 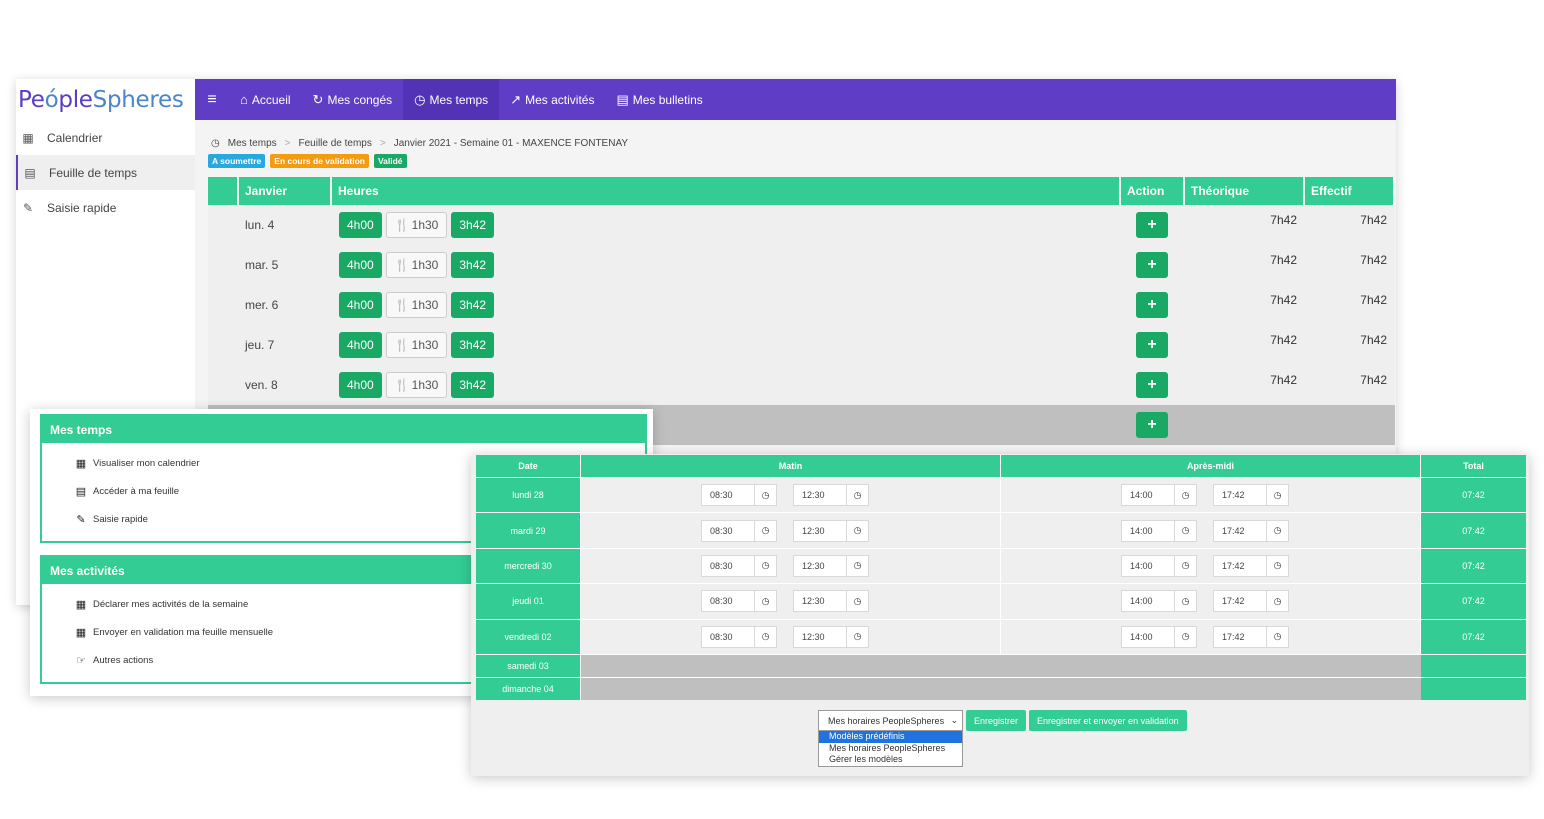 I want to click on breadcrumb-item: Mes temps, so click(x=252, y=143).